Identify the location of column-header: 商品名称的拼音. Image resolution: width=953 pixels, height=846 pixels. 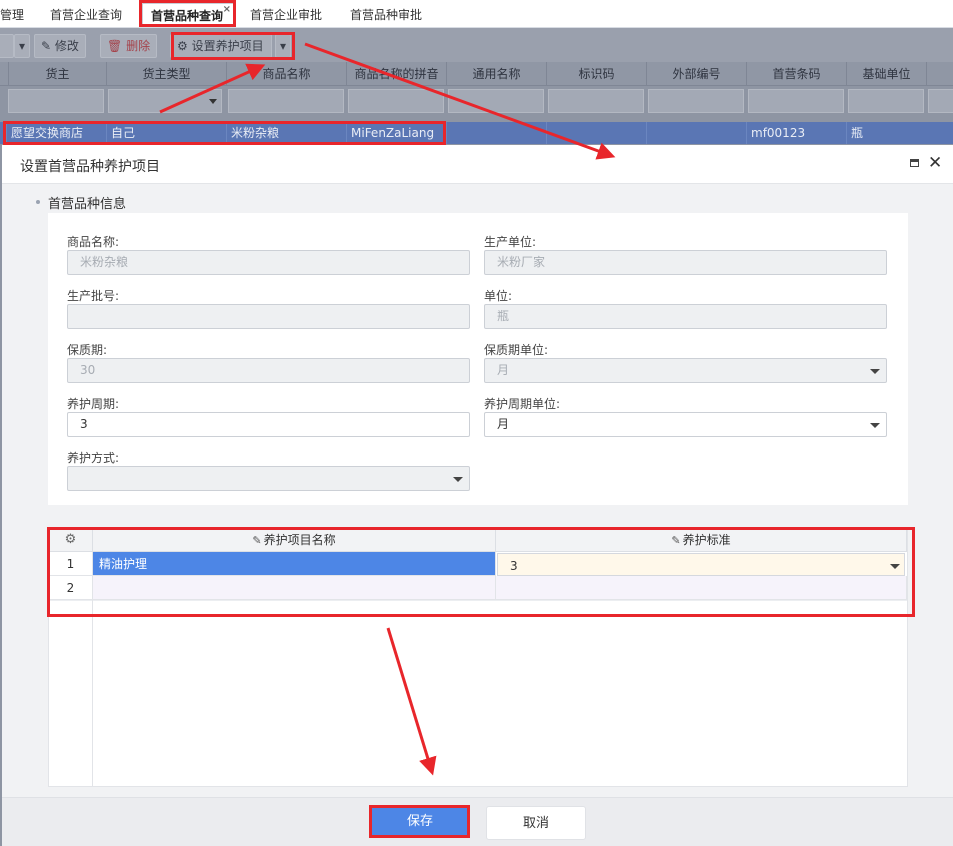
(396, 74).